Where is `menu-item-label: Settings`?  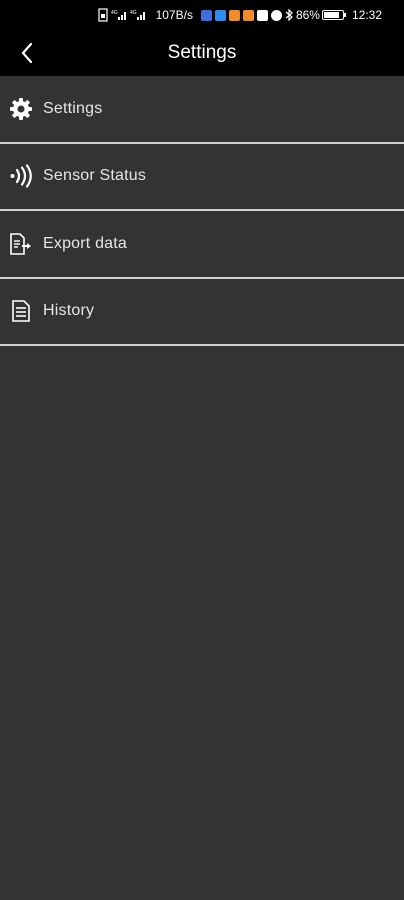 menu-item-label: Settings is located at coordinates (73, 108).